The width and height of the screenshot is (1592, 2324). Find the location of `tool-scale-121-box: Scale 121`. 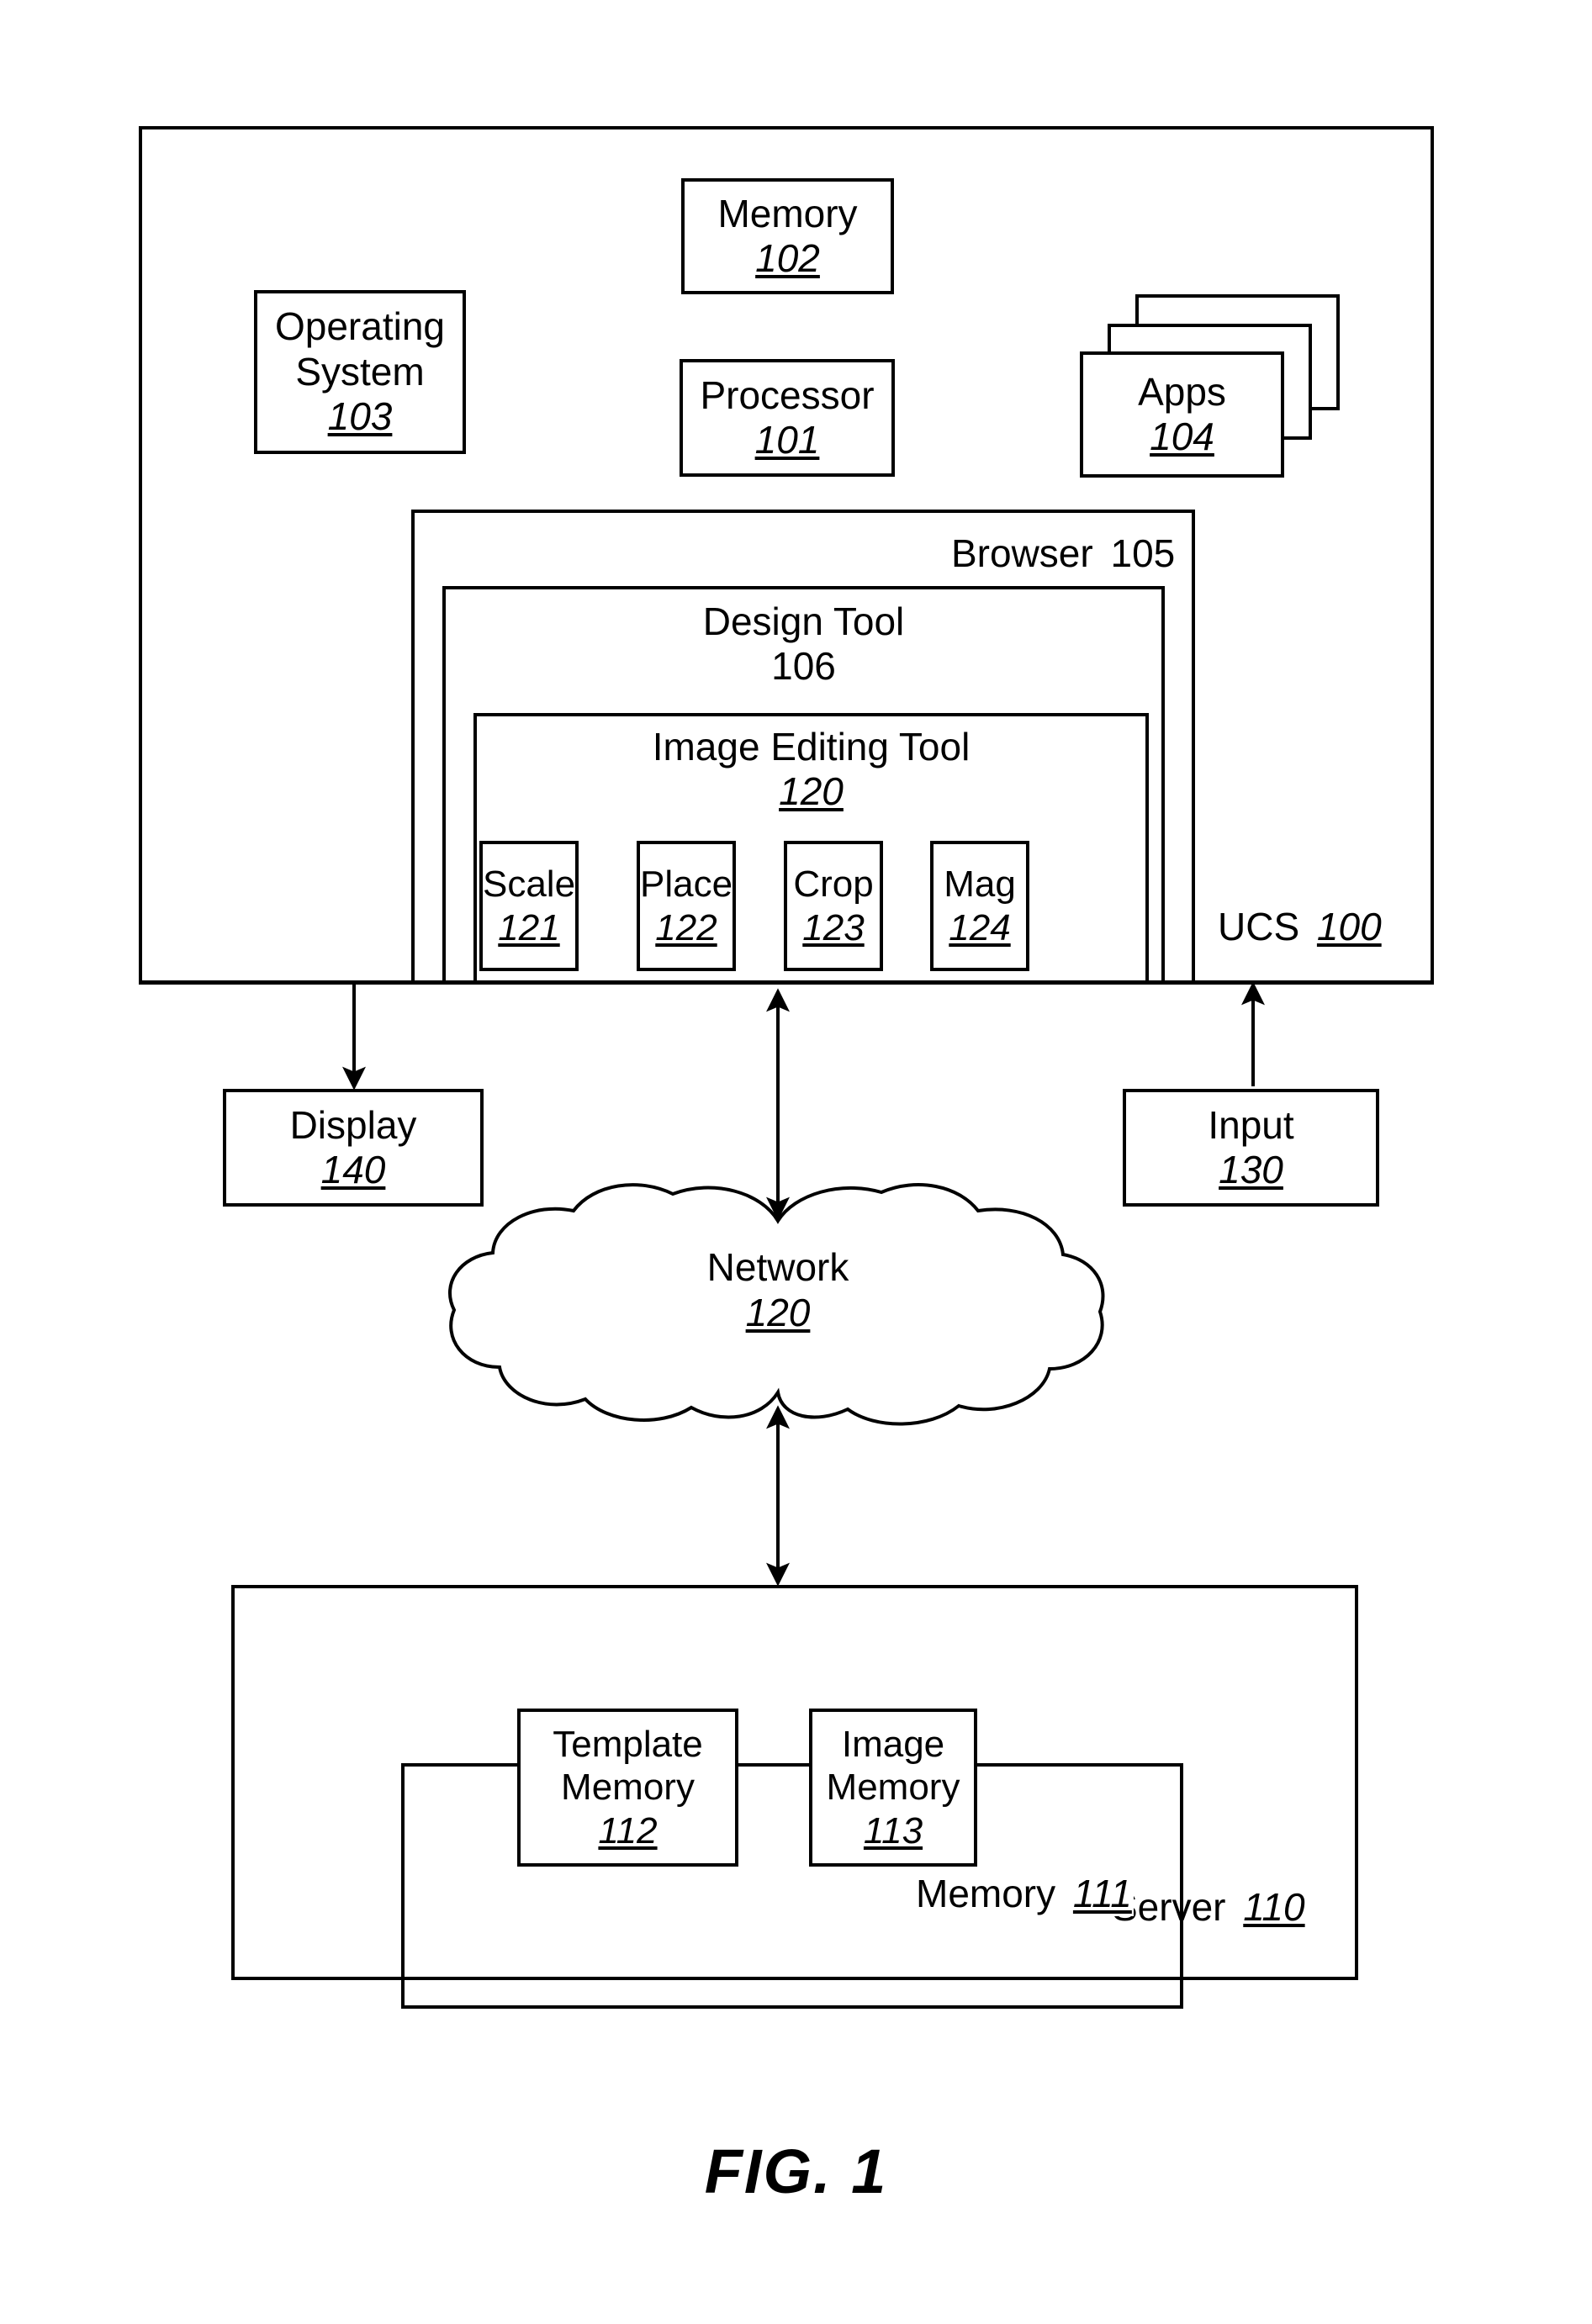

tool-scale-121-box: Scale 121 is located at coordinates (529, 906).